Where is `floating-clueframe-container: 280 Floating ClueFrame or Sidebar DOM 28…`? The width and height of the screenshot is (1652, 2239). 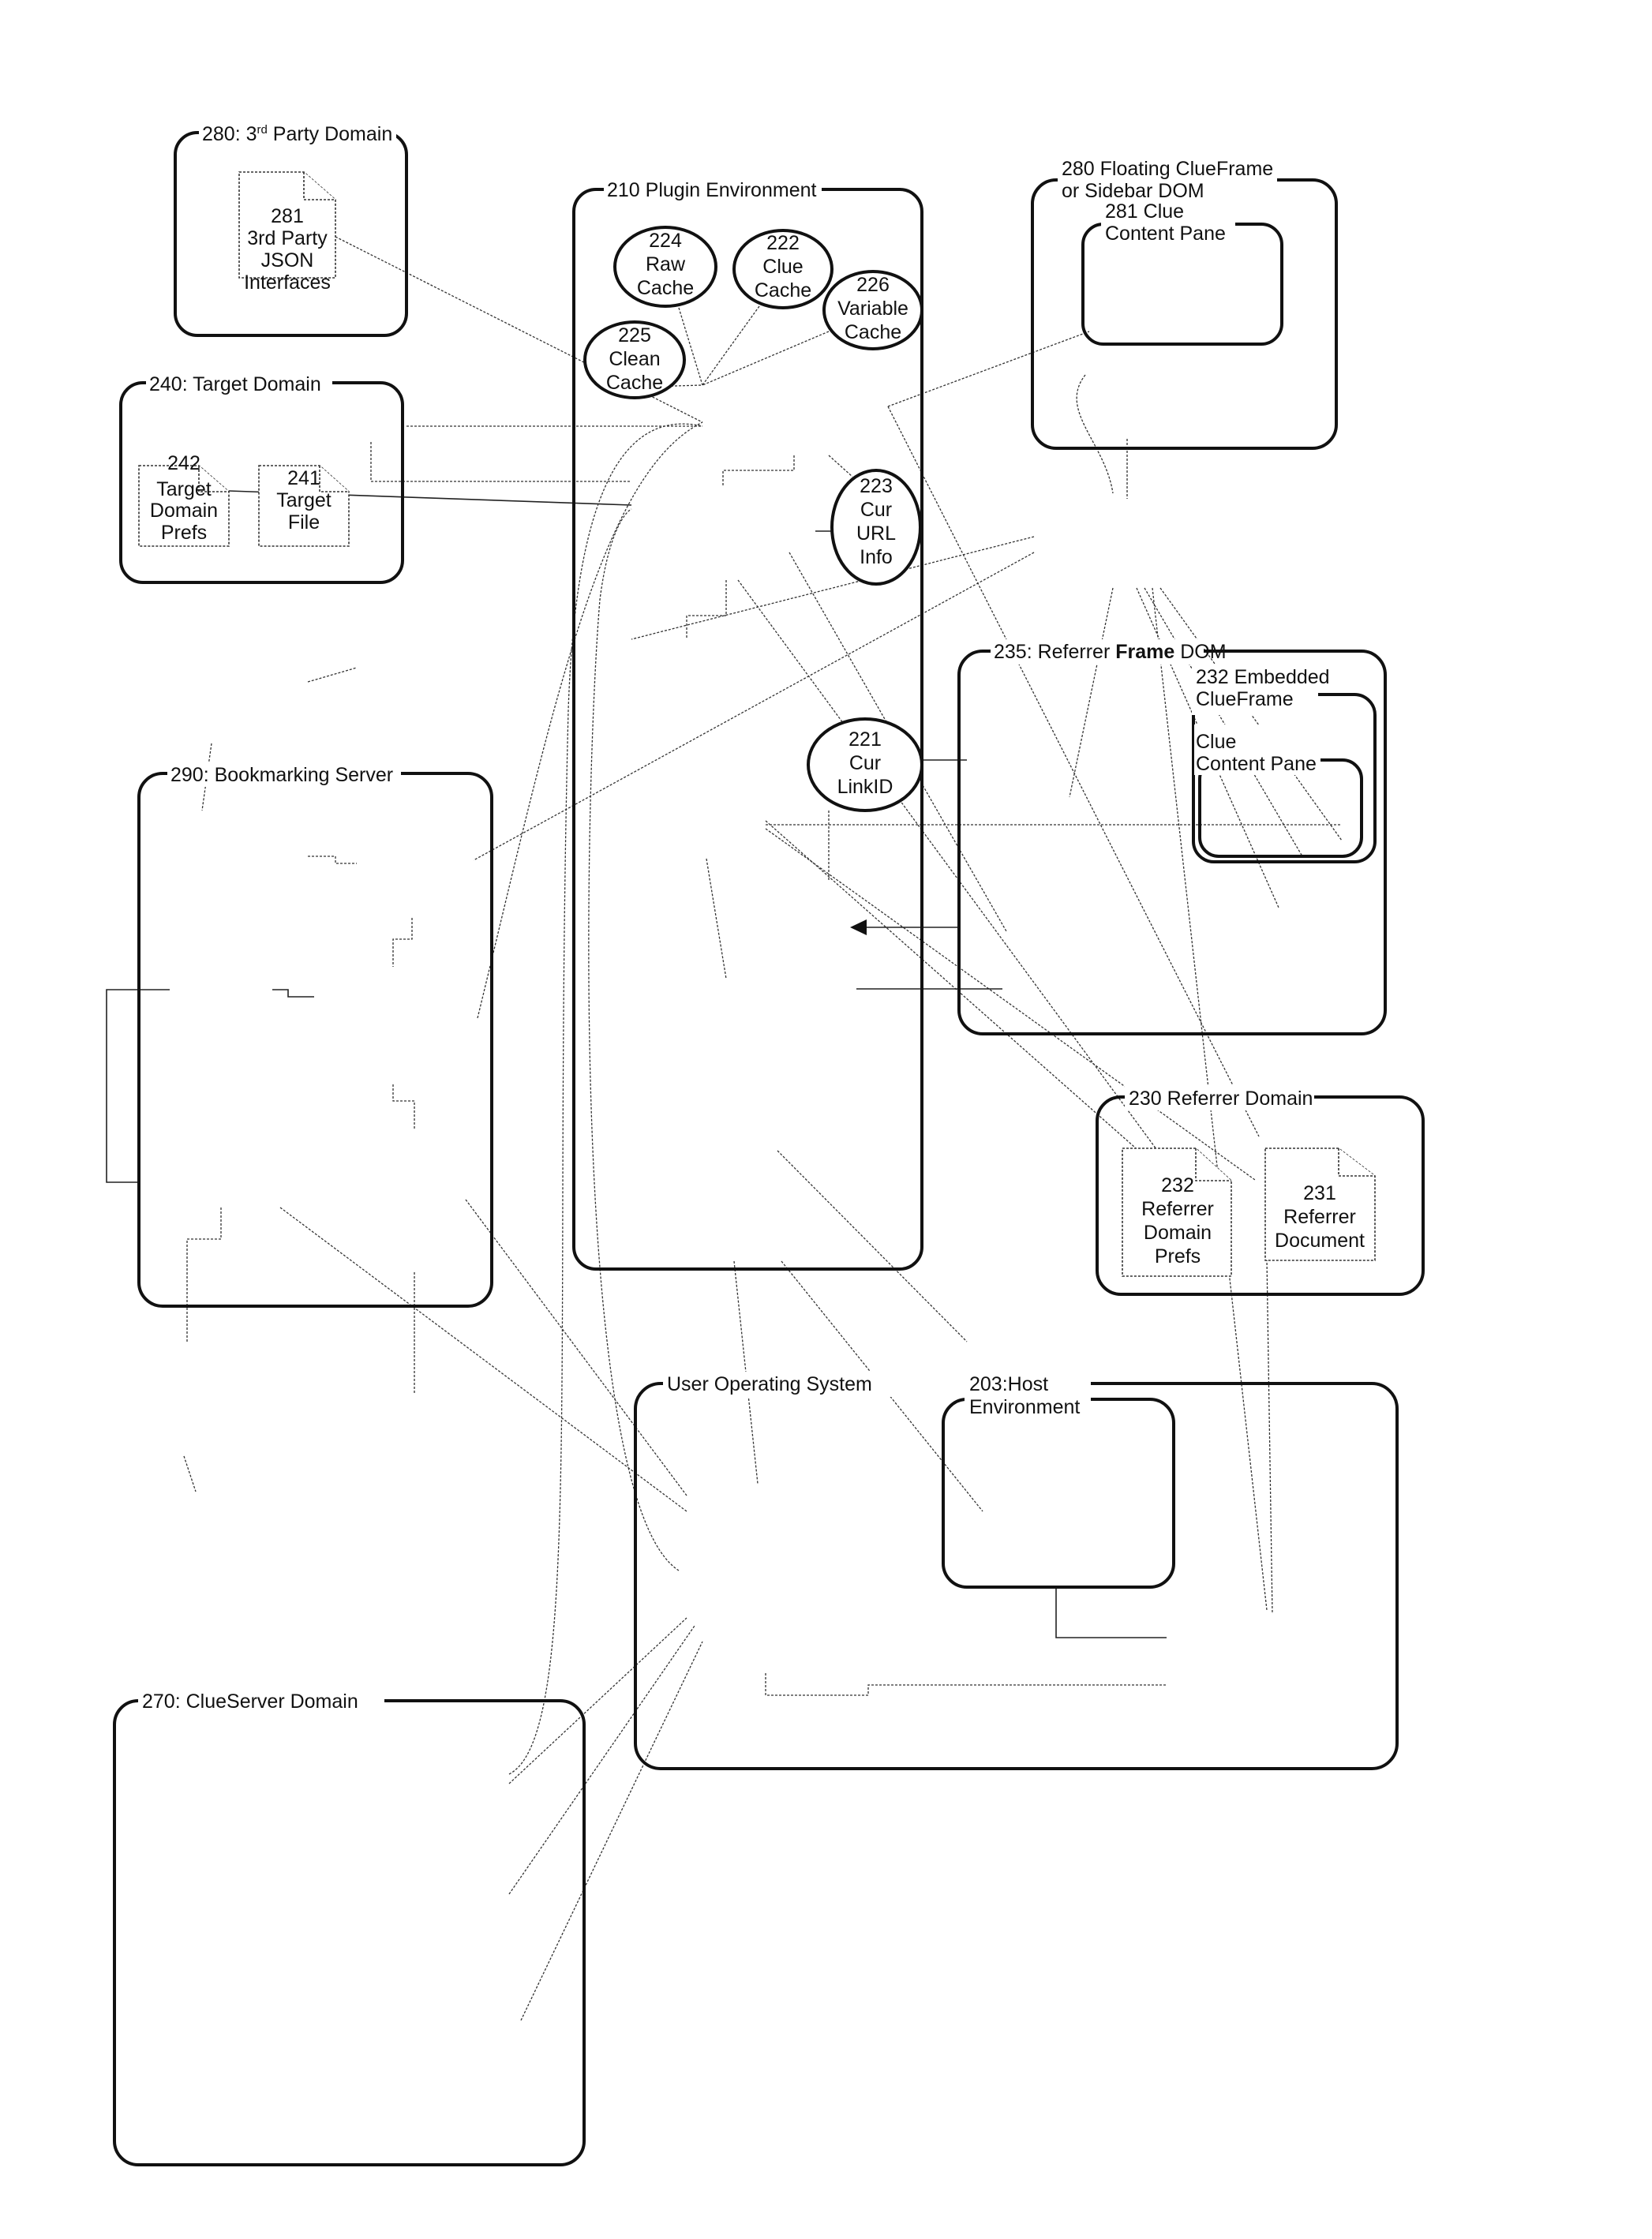 floating-clueframe-container: 280 Floating ClueFrame or Sidebar DOM 28… is located at coordinates (1184, 302).